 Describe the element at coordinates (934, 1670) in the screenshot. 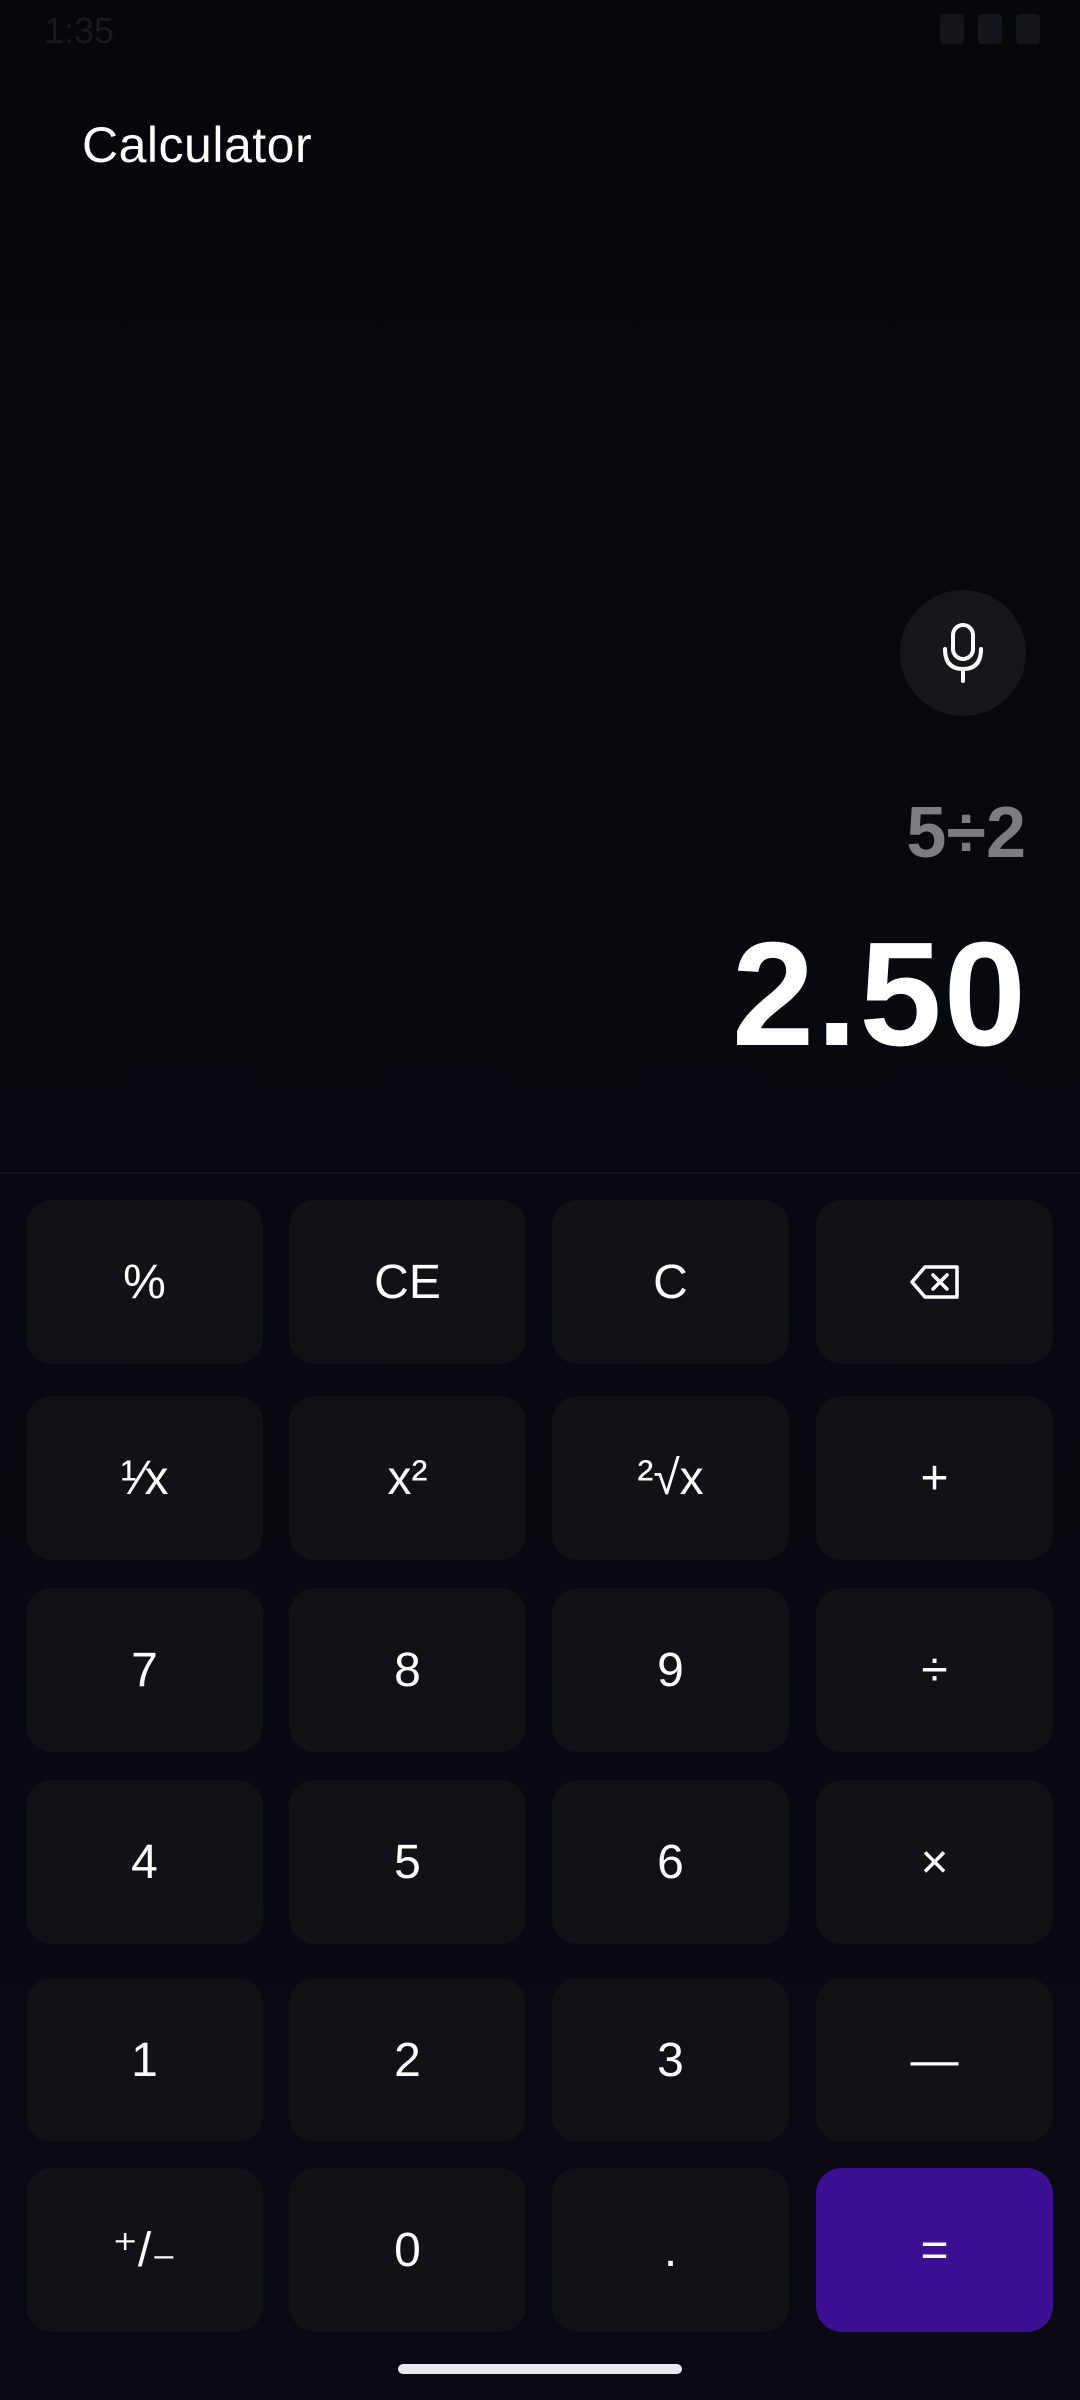

I see `divide-key: ÷` at that location.